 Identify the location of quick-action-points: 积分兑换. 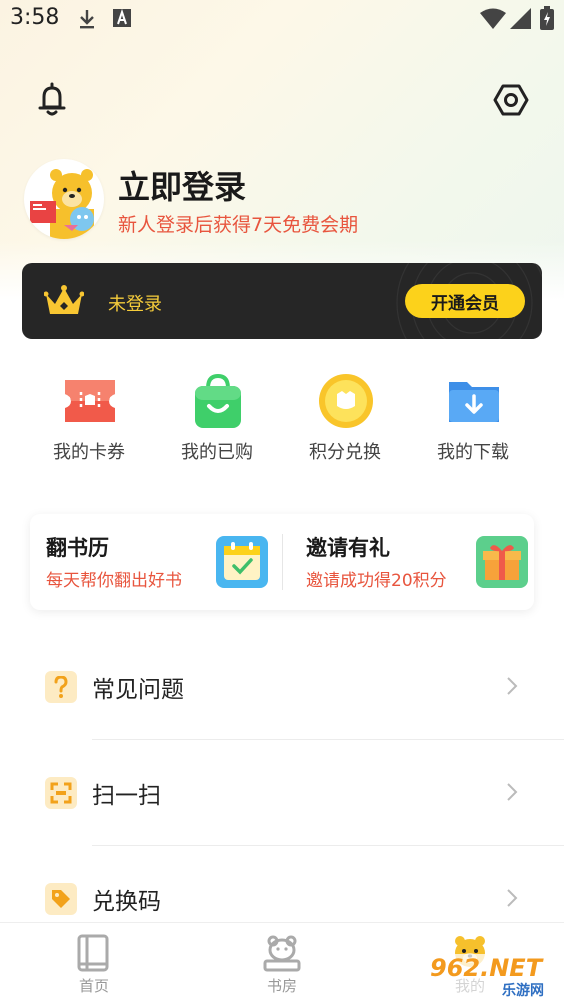
(345, 420).